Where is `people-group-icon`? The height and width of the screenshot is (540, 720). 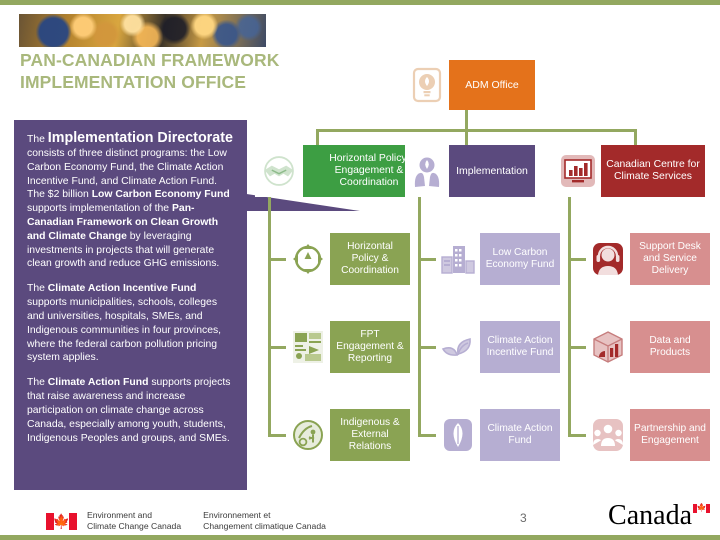 people-group-icon is located at coordinates (608, 435).